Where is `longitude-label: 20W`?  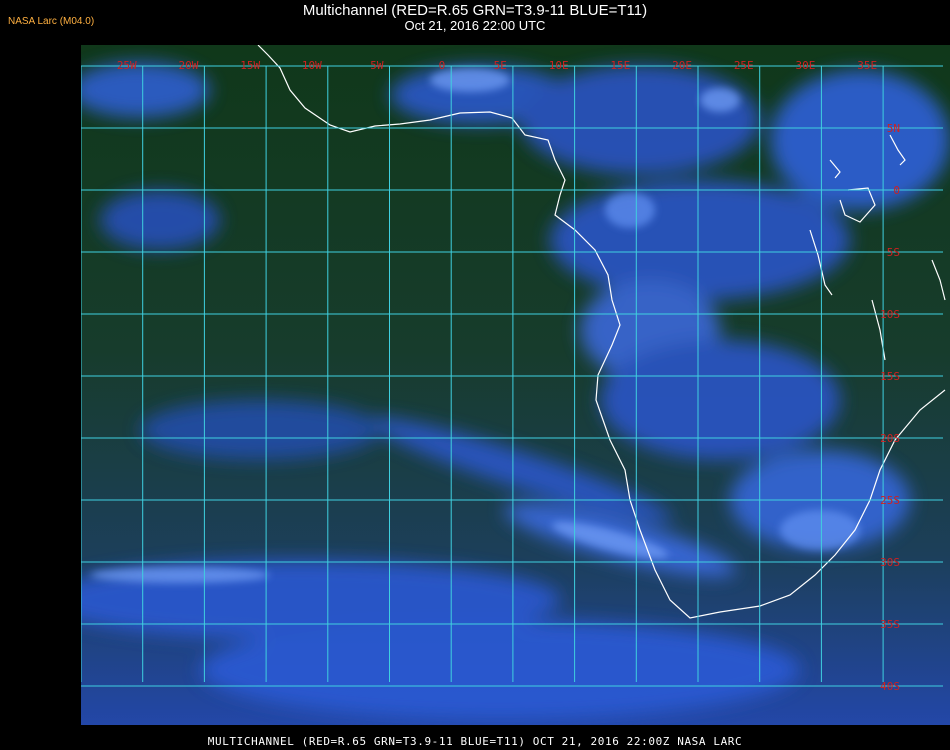
longitude-label: 20W is located at coordinates (189, 65).